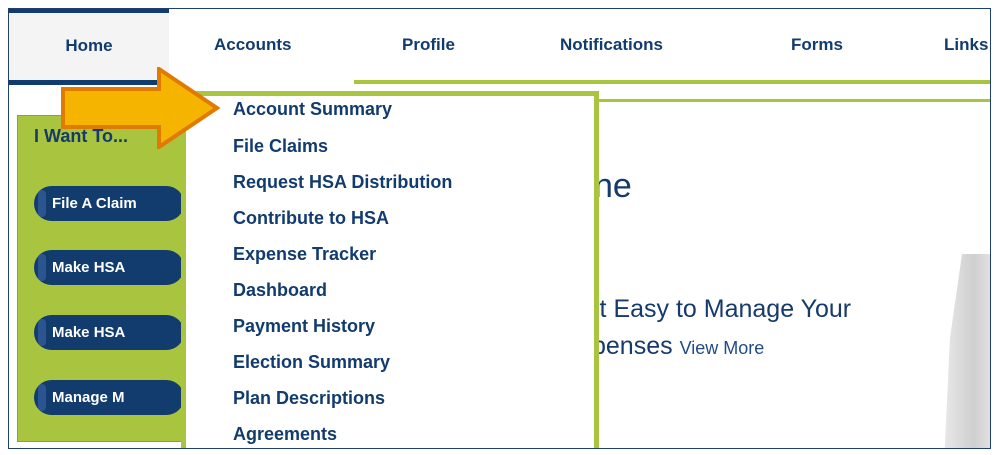 The image size is (997, 455). What do you see at coordinates (311, 218) in the screenshot?
I see `menu-item-contribute-to-hsa: Contribute to HSA` at bounding box center [311, 218].